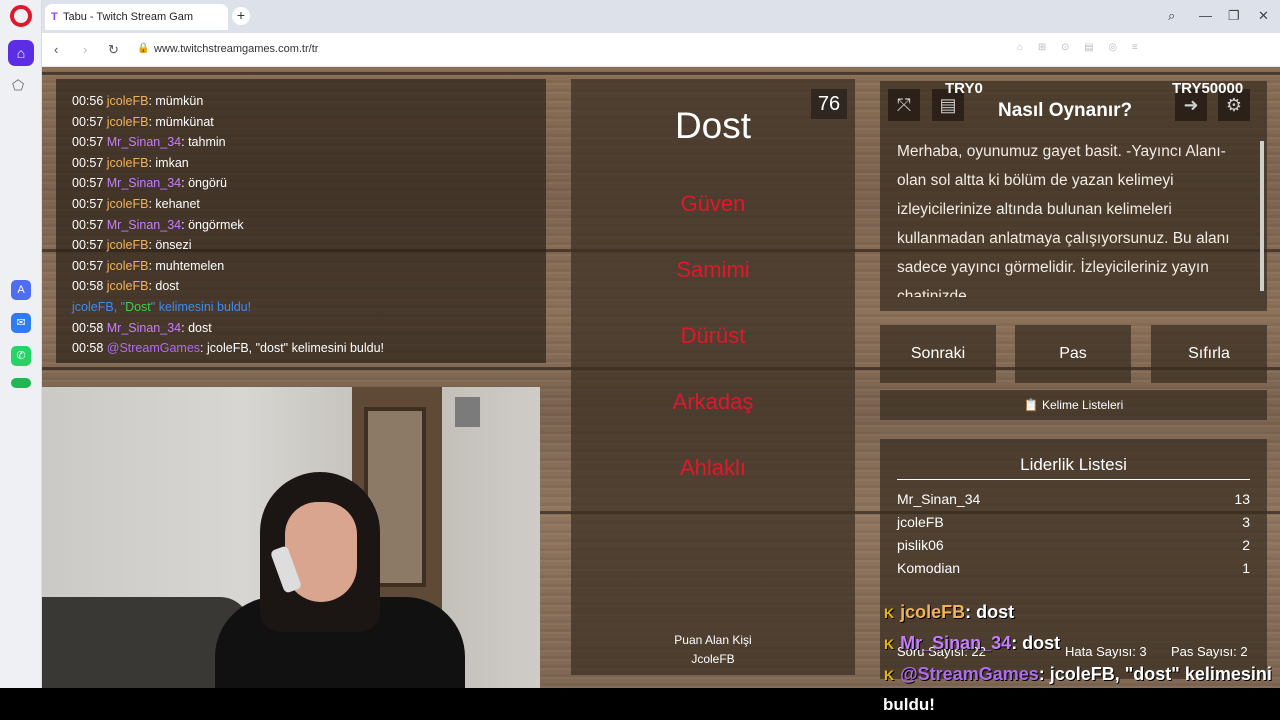  Describe the element at coordinates (21, 383) in the screenshot. I see `spotify-icon` at that location.